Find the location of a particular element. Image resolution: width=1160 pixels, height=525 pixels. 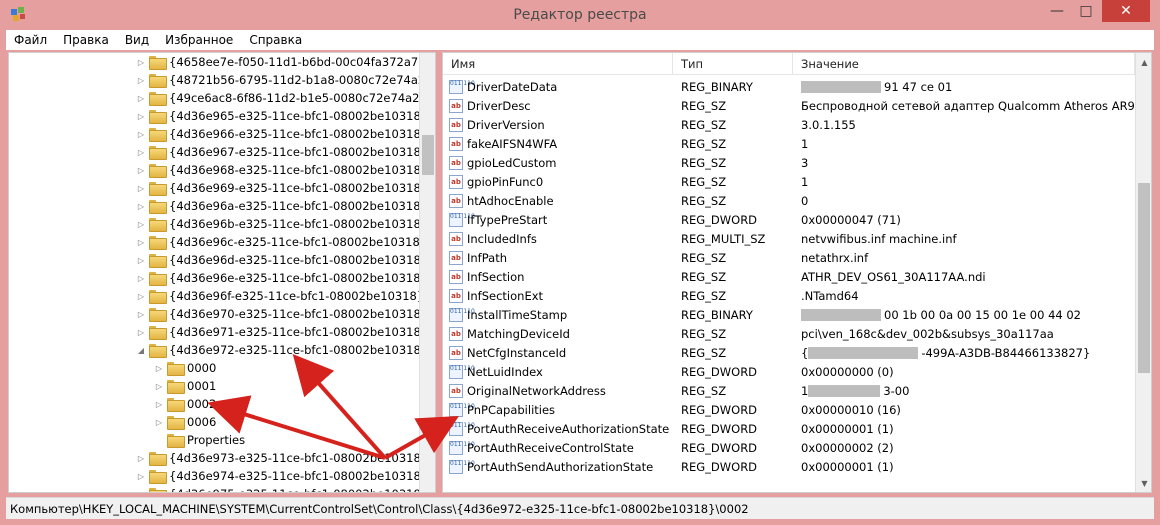

tree-item: ▷ 0006 is located at coordinates (184, 422).